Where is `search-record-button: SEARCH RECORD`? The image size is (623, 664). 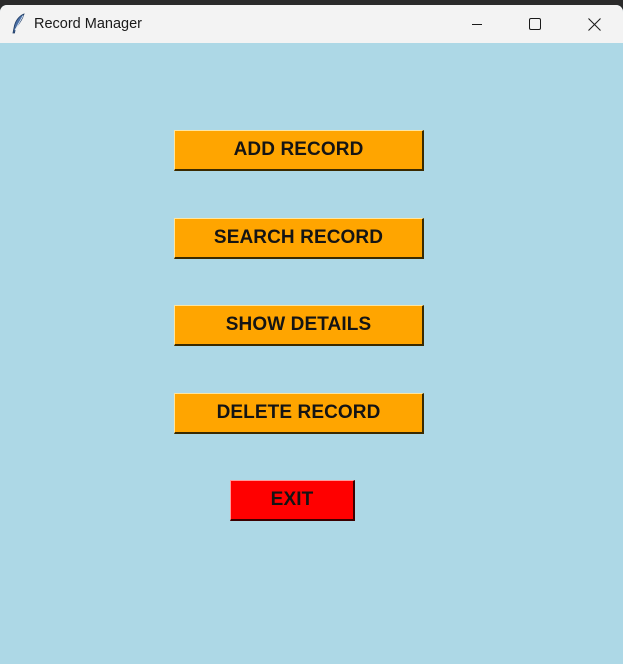 search-record-button: SEARCH RECORD is located at coordinates (299, 238).